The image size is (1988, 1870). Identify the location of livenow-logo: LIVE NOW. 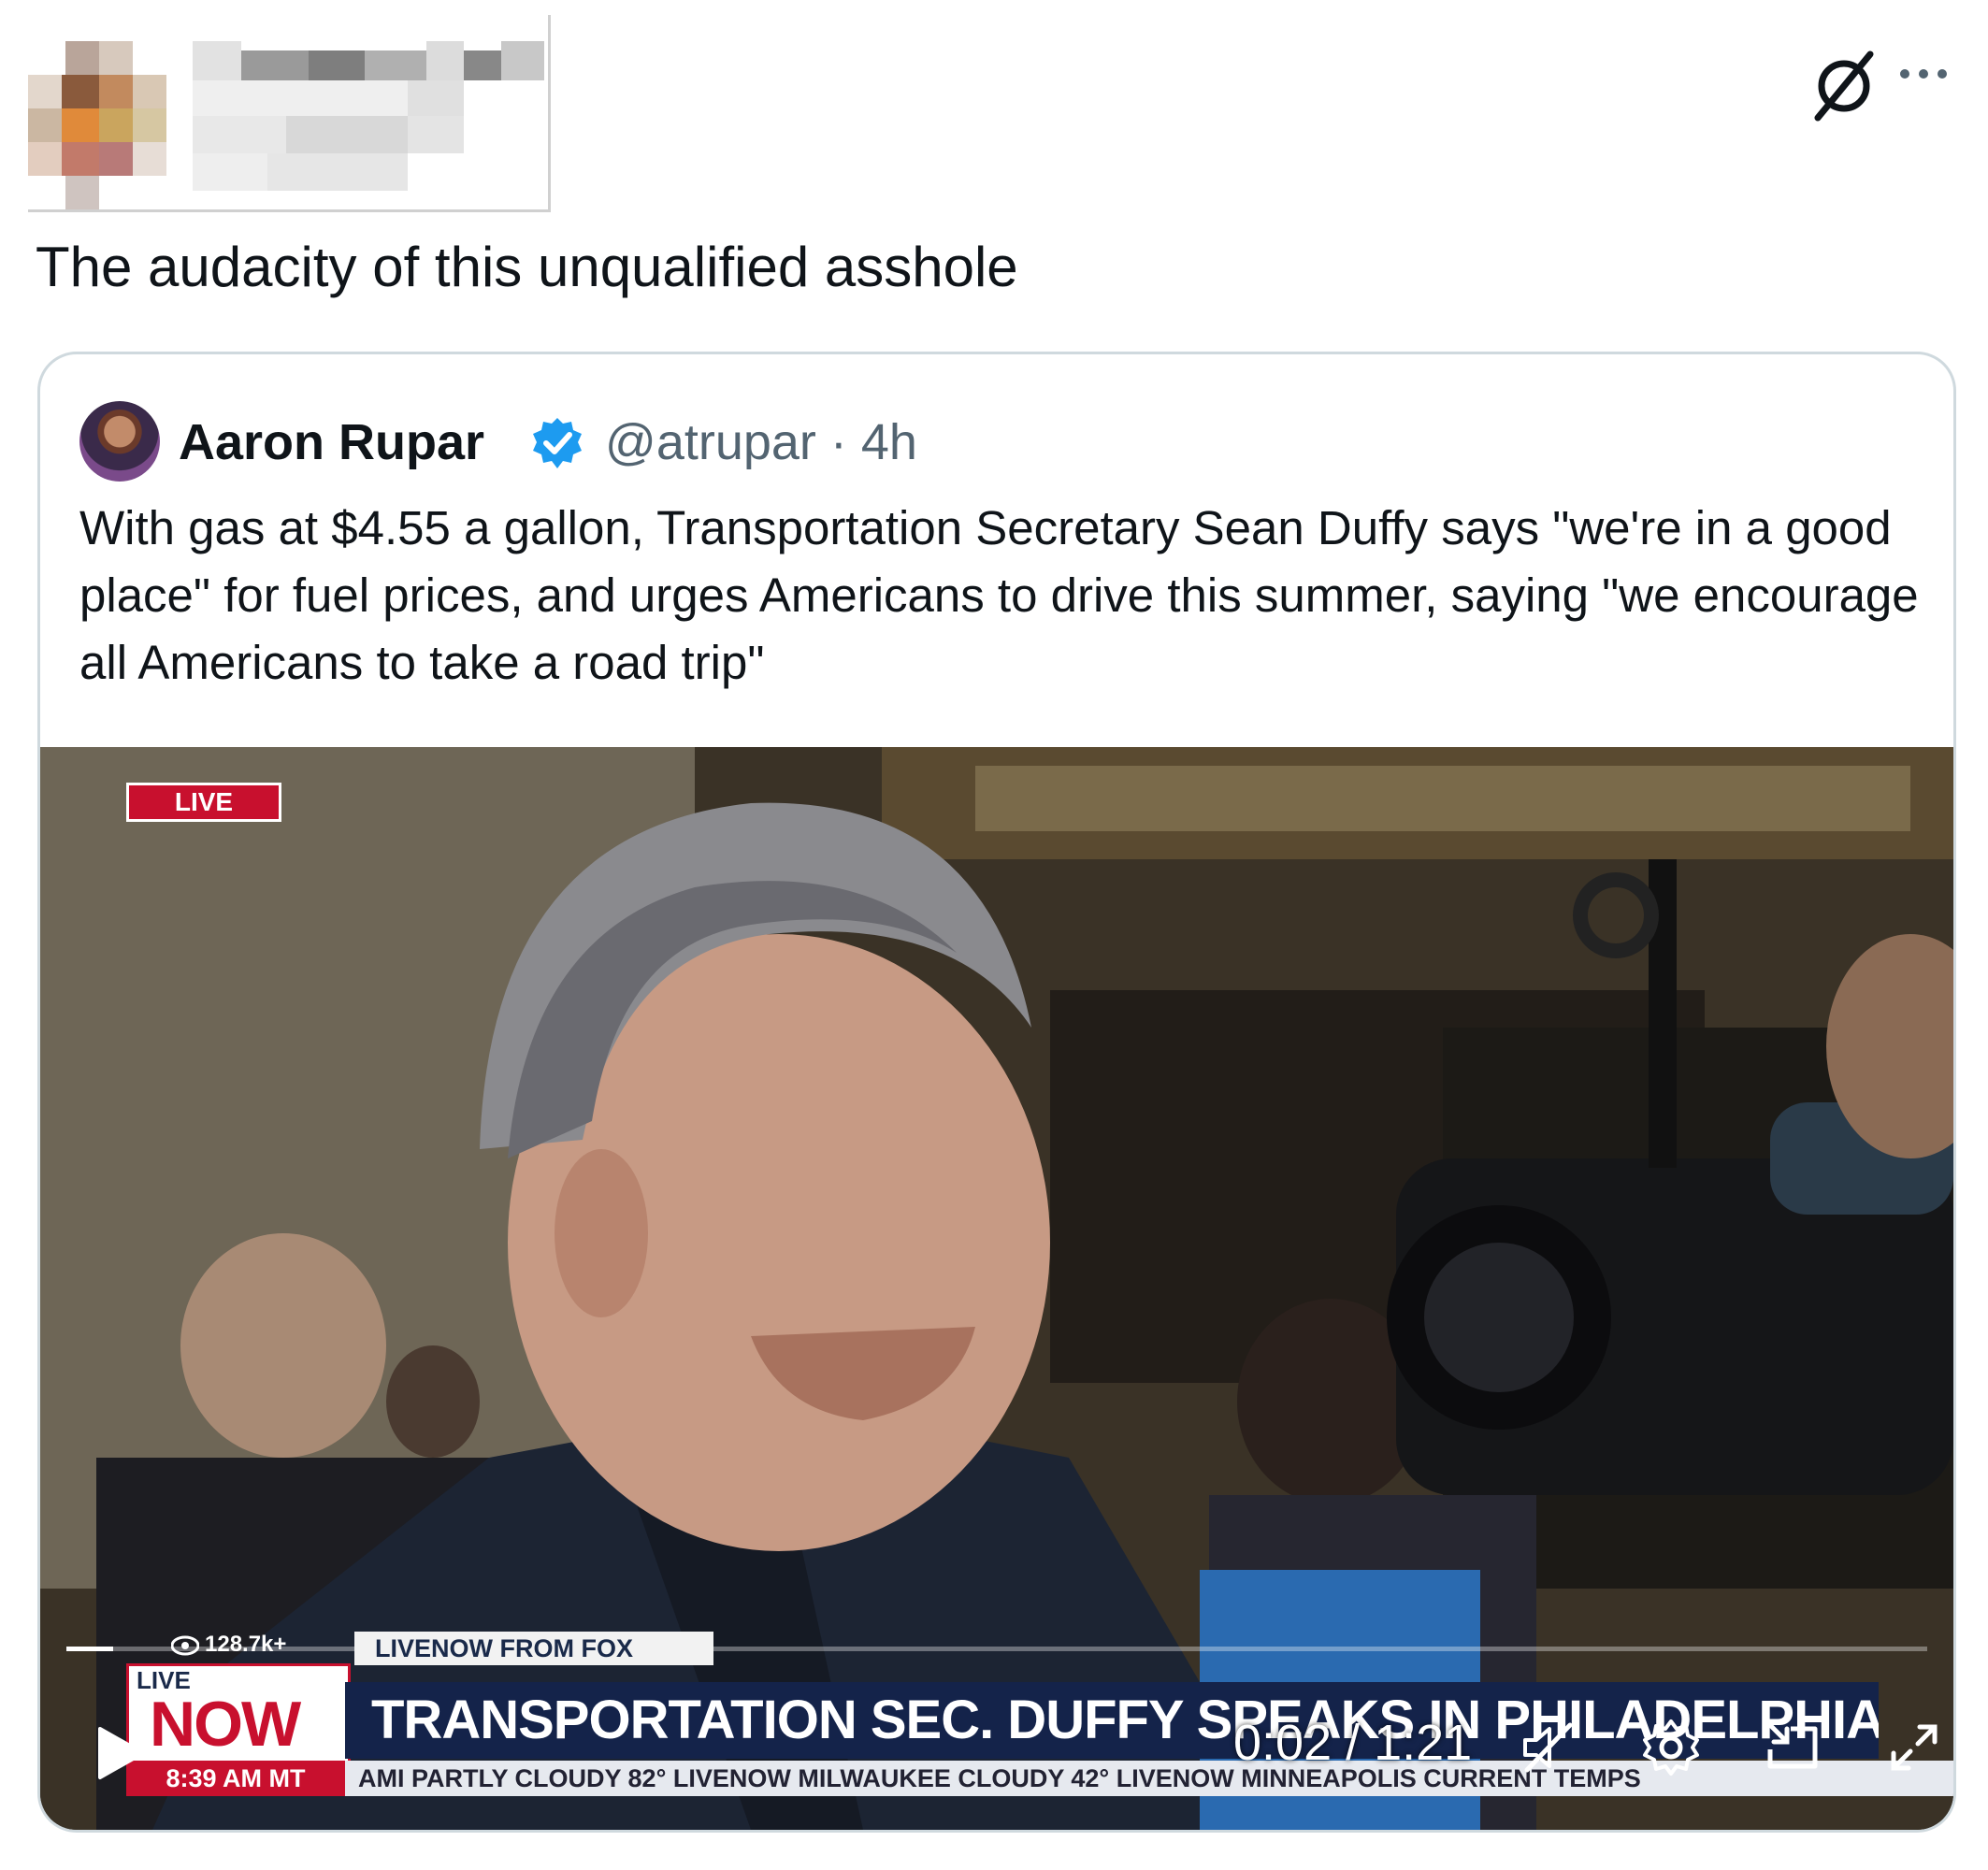
(239, 1715).